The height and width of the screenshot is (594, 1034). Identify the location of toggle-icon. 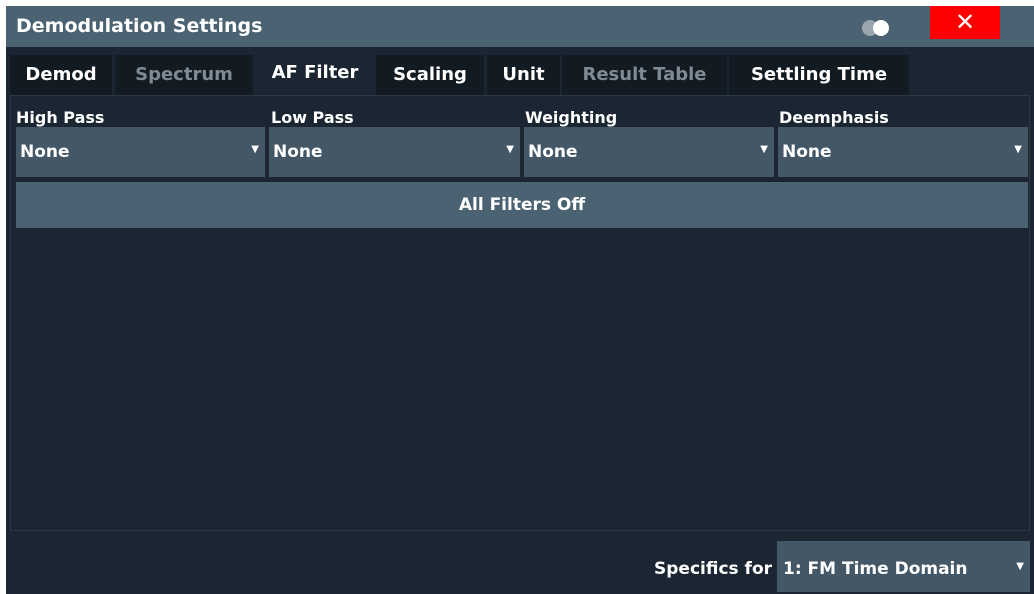
(878, 28).